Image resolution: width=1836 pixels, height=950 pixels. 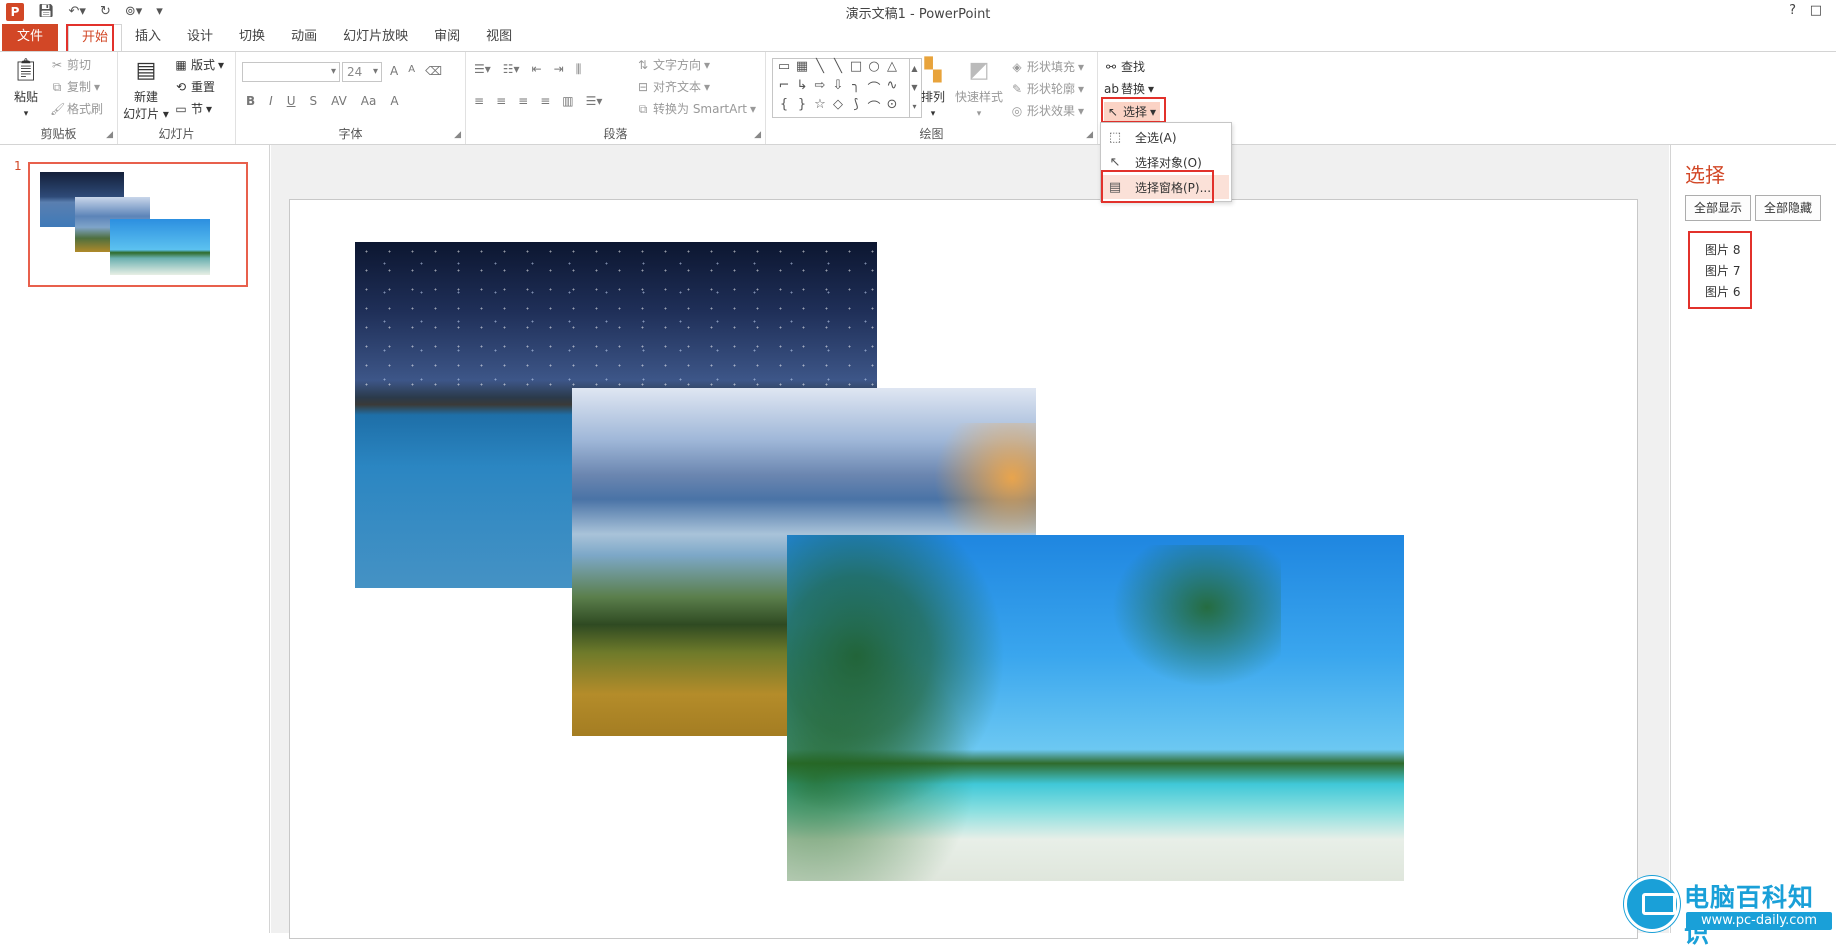 What do you see at coordinates (802, 87) in the screenshot?
I see `shape-item: ↳` at bounding box center [802, 87].